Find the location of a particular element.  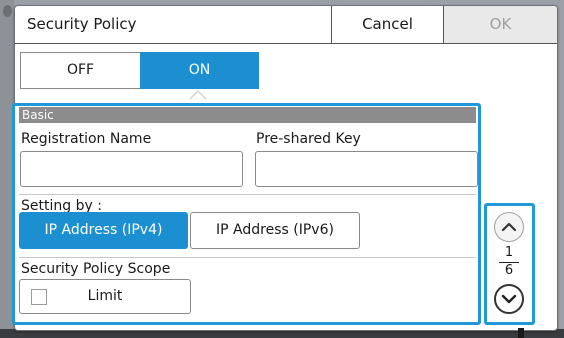

section-header-basic: Basic is located at coordinates (247, 115).